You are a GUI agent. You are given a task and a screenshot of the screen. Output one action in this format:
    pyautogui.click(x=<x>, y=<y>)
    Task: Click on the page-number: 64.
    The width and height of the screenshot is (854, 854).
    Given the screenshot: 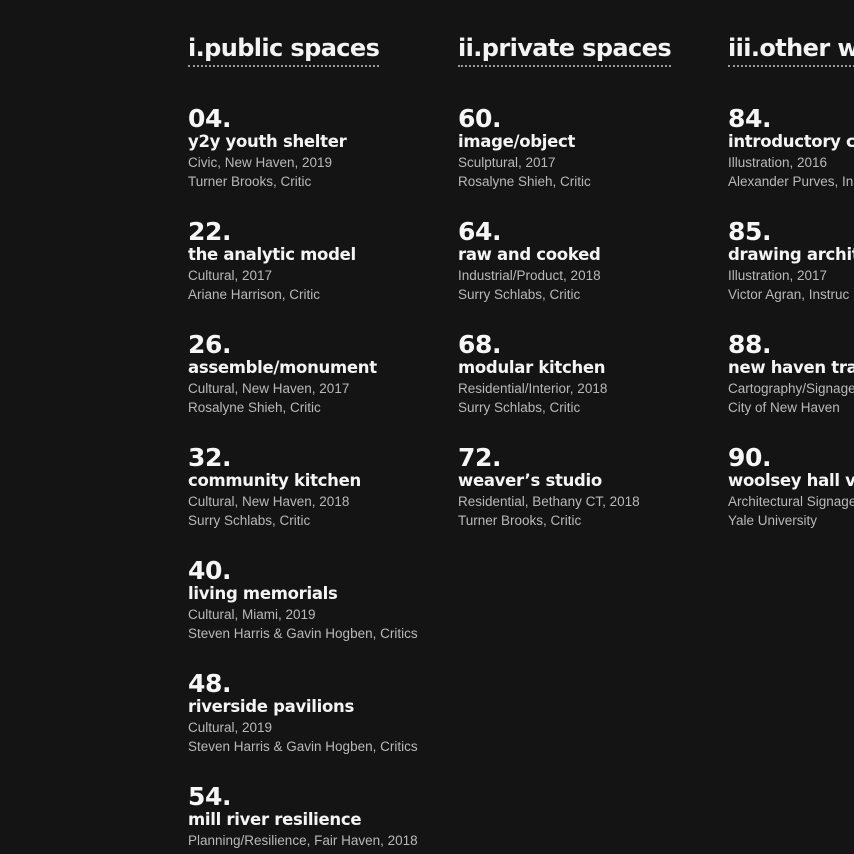 What is the action you would take?
    pyautogui.click(x=480, y=231)
    